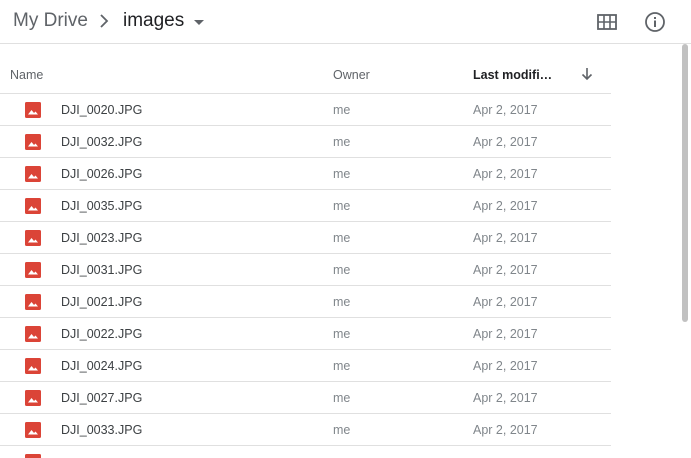 This screenshot has height=458, width=691. What do you see at coordinates (102, 398) in the screenshot?
I see `file-name: DJI_0027.JPG` at bounding box center [102, 398].